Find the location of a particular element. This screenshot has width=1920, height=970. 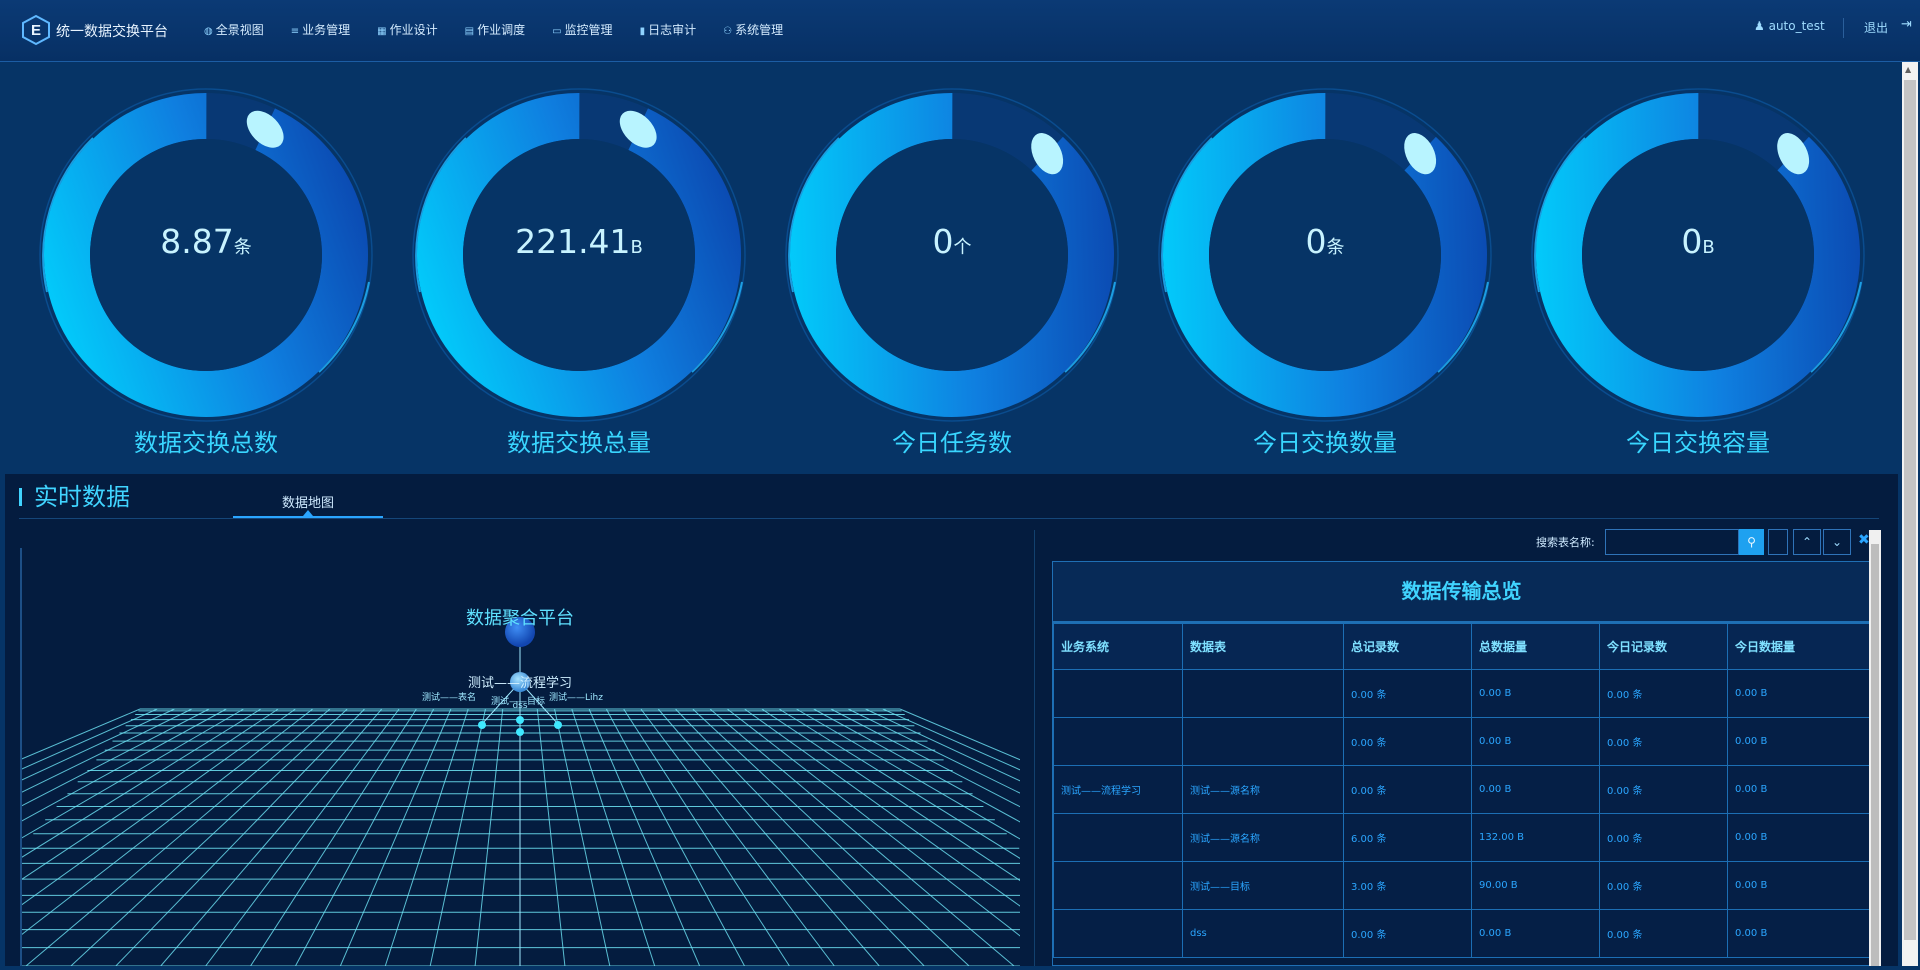

monitor-icon: ▭ is located at coordinates (557, 31).